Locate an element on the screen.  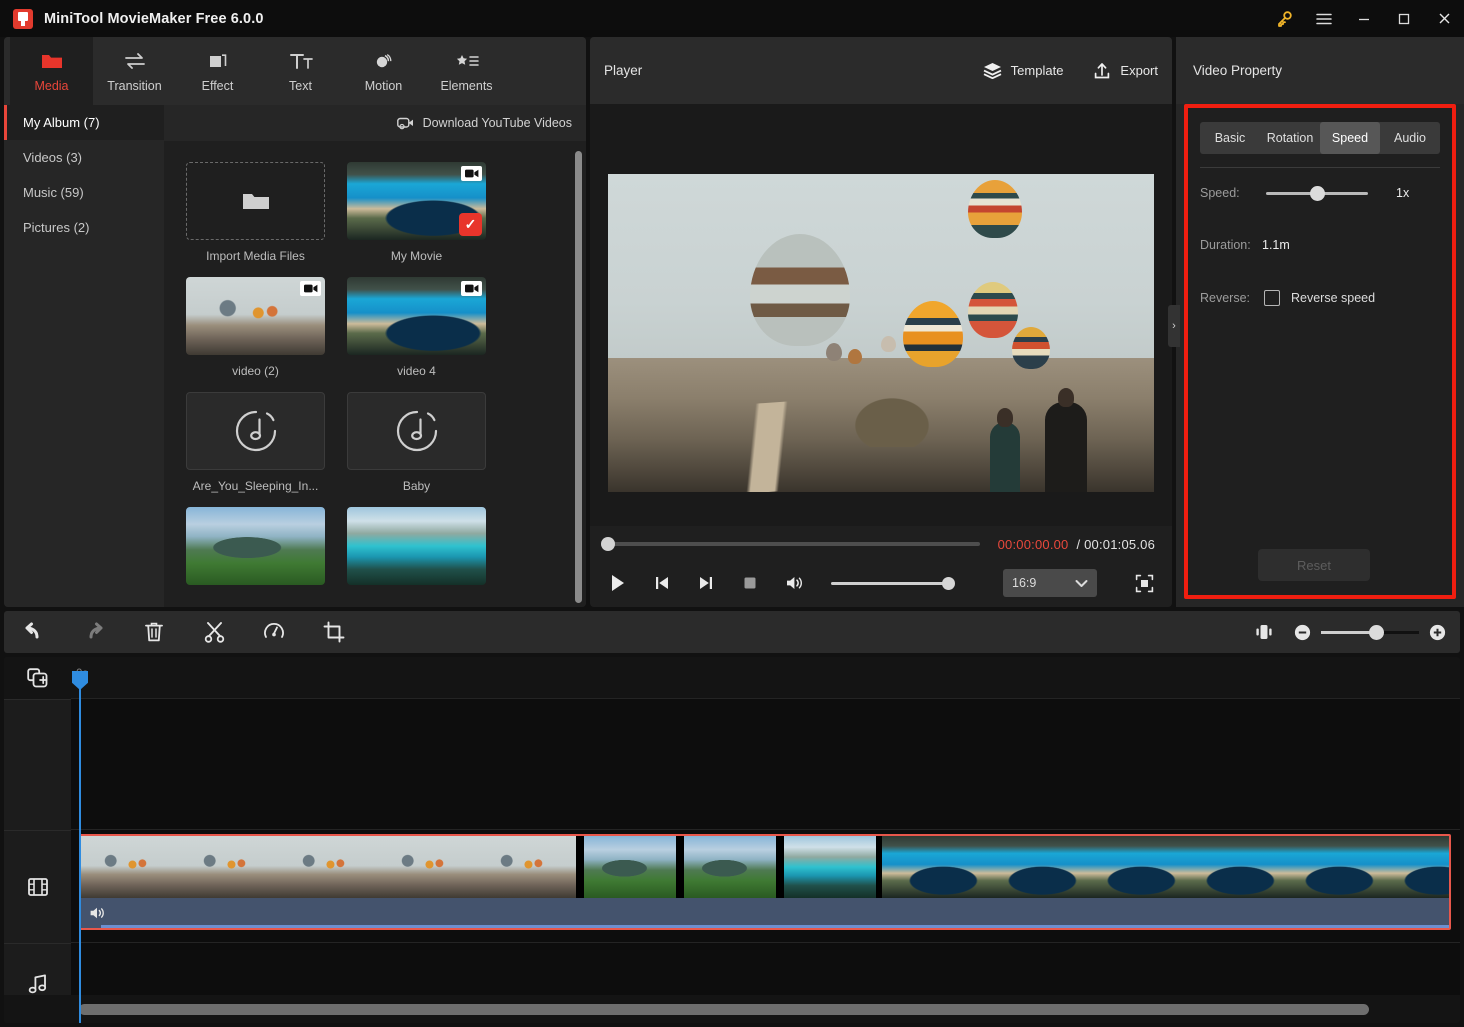
timeline-gutter is located at coordinates (37, 840).